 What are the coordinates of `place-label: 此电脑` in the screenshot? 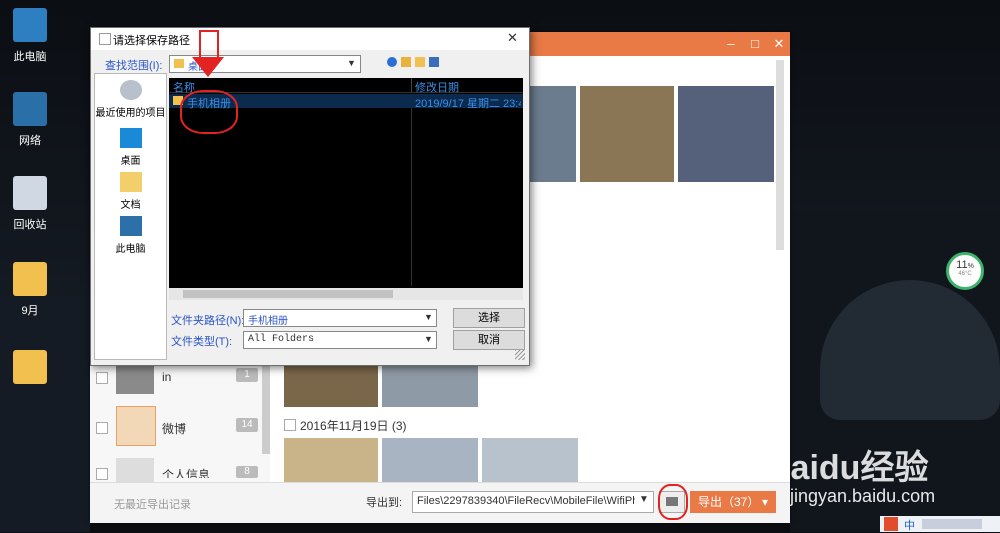 It's located at (130, 249).